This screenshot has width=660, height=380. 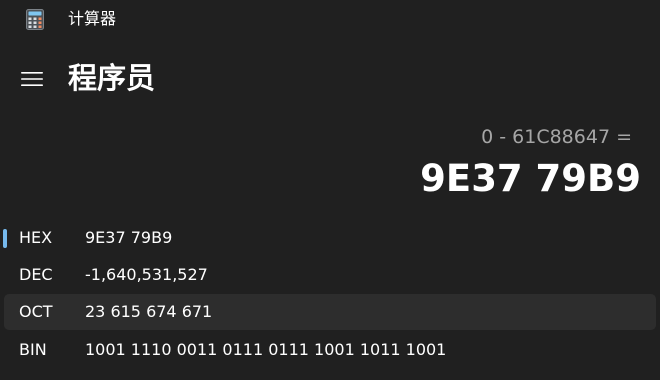 What do you see at coordinates (36, 274) in the screenshot?
I see `radix-label-dec: DEC` at bounding box center [36, 274].